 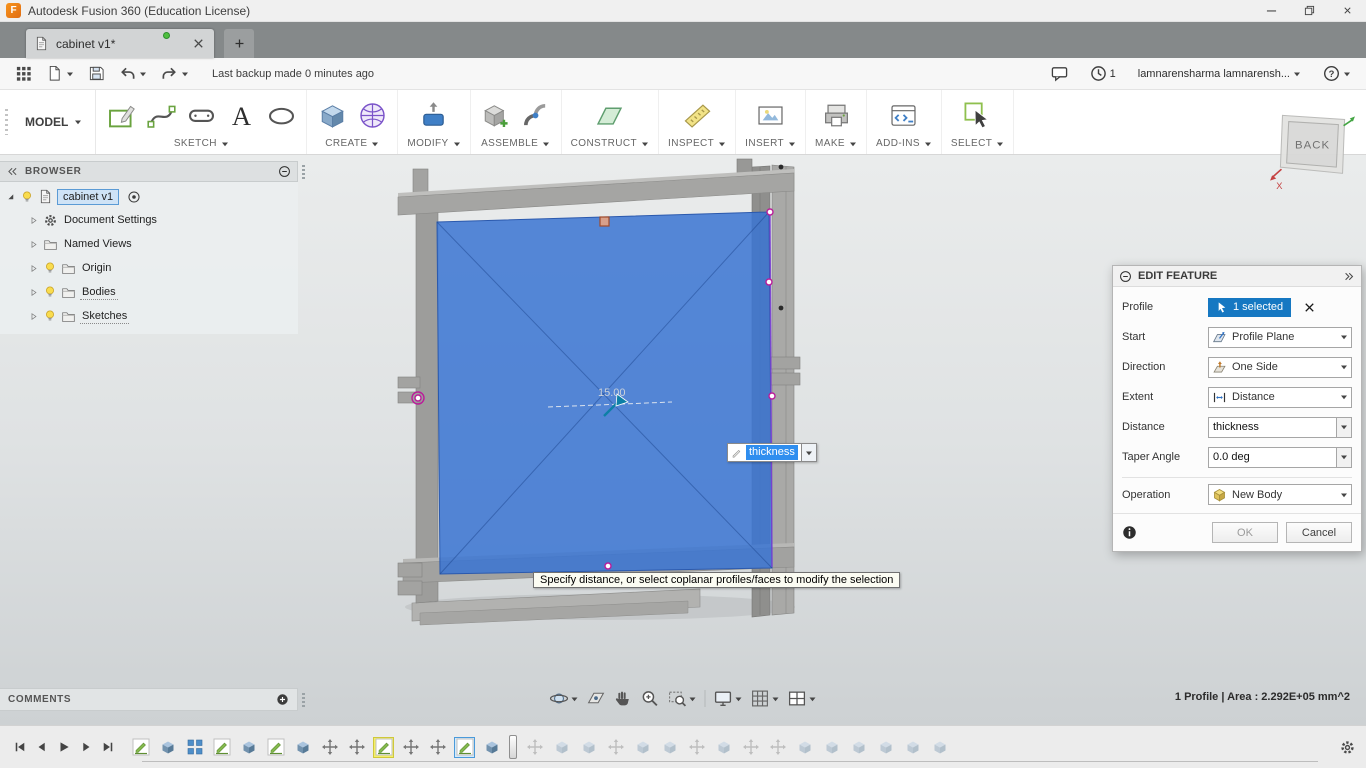 I want to click on dialog-dock-icon, so click(x=1348, y=276).